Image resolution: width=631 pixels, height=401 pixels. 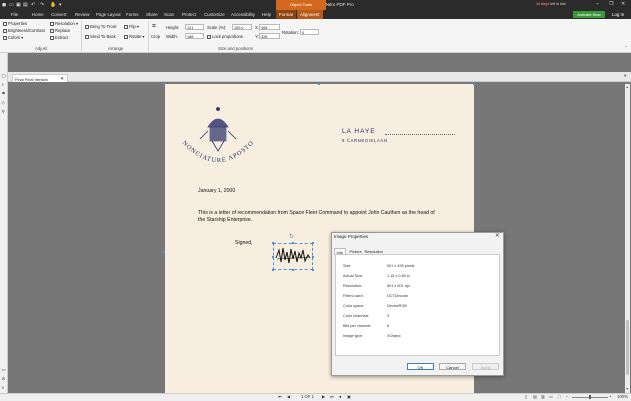 I want to click on menu-accessibility: Accessibility, so click(x=243, y=14).